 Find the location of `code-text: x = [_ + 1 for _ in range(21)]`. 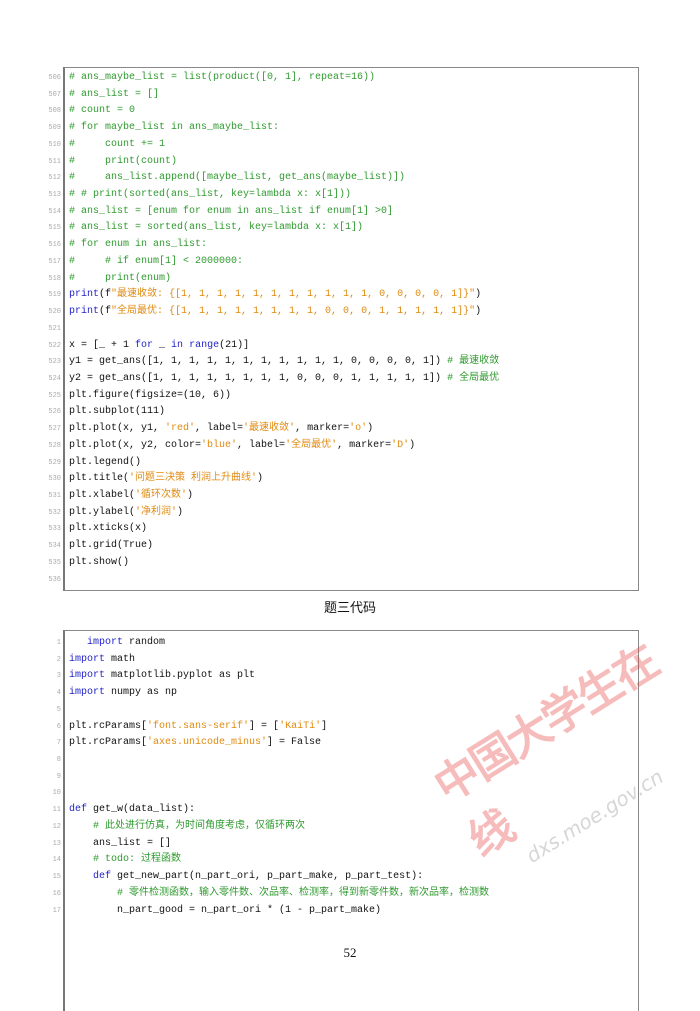

code-text: x = [_ + 1 for _ in range(21)] is located at coordinates (159, 346).